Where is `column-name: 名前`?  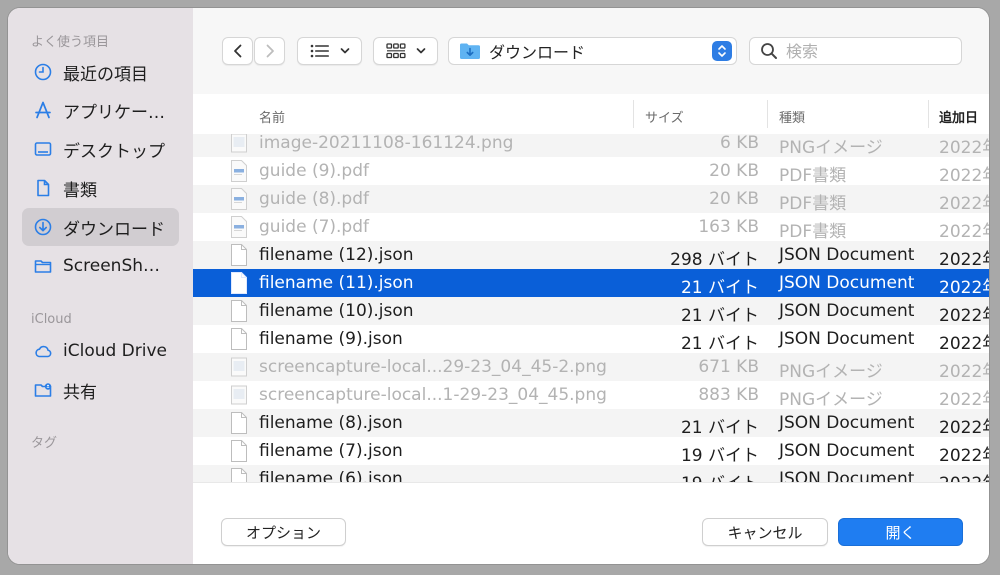 column-name: 名前 is located at coordinates (272, 116).